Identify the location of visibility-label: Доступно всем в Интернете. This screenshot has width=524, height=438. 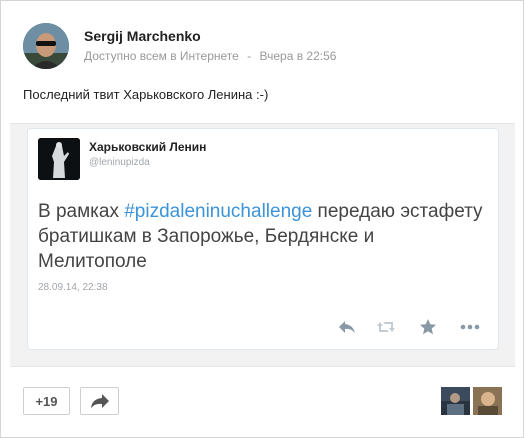
(161, 56).